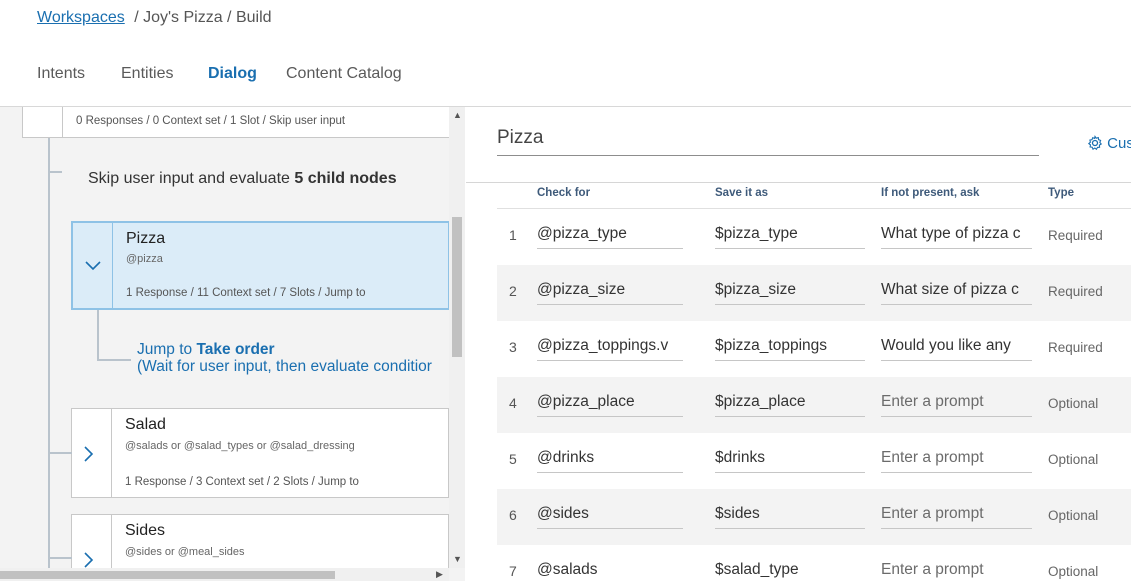 The image size is (1131, 581). Describe the element at coordinates (790, 347) in the screenshot. I see `save-as-field: $pizza_toppings` at that location.